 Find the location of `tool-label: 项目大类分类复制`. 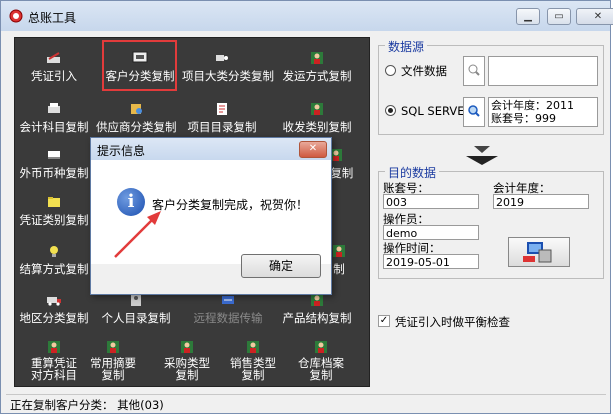

tool-label: 项目大类分类复制 is located at coordinates (228, 76).